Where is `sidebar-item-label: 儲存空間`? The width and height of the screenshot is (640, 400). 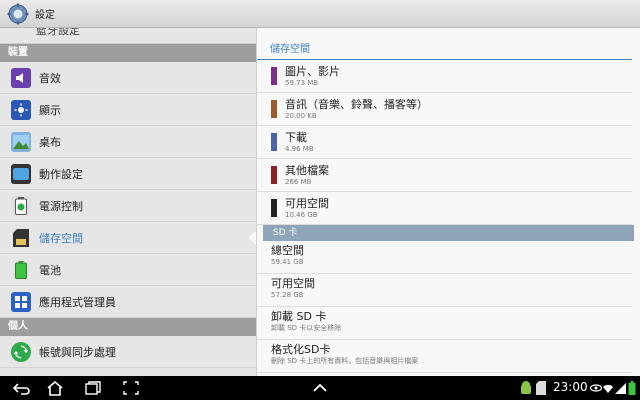 sidebar-item-label: 儲存空間 is located at coordinates (61, 238).